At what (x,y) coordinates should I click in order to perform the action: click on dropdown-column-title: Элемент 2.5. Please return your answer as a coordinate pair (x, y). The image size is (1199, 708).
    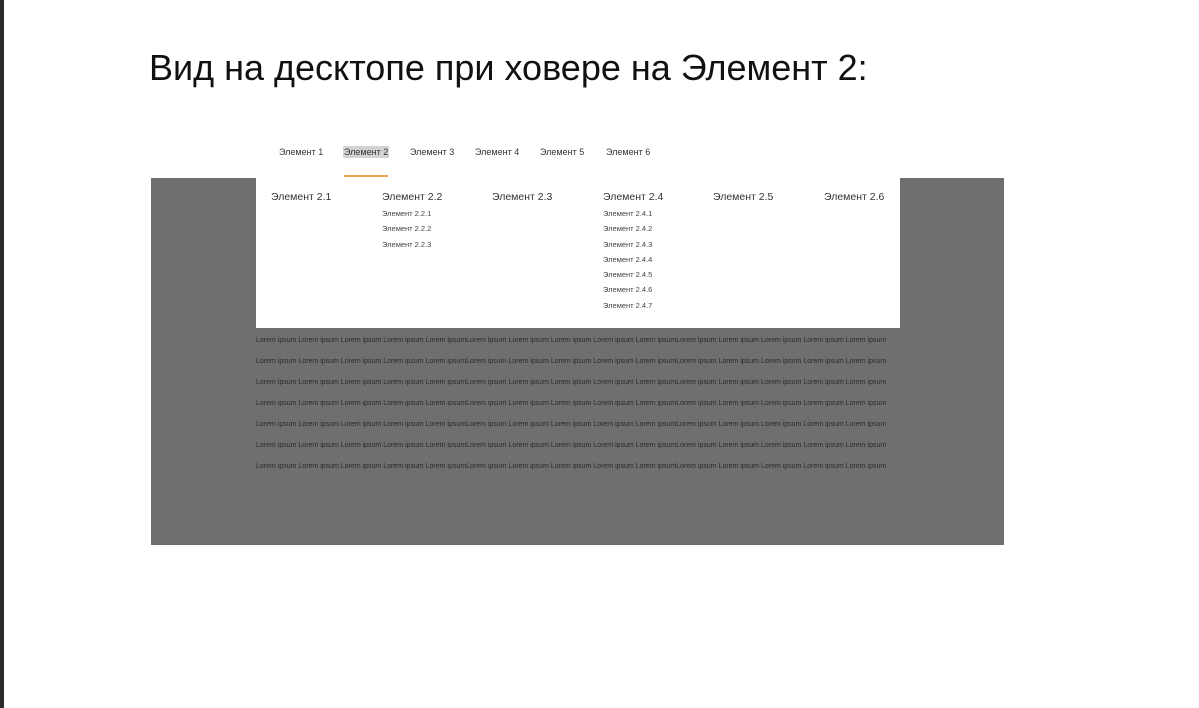
    Looking at the image, I should click on (743, 197).